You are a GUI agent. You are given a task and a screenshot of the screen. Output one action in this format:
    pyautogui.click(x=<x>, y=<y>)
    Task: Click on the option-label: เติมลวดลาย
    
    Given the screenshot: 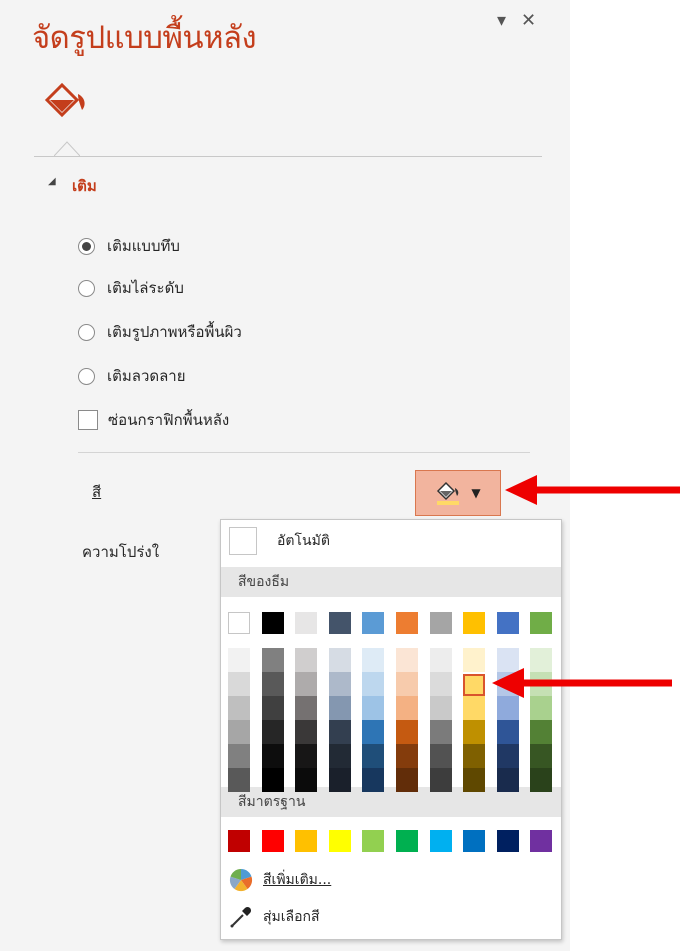 What is the action you would take?
    pyautogui.click(x=146, y=376)
    